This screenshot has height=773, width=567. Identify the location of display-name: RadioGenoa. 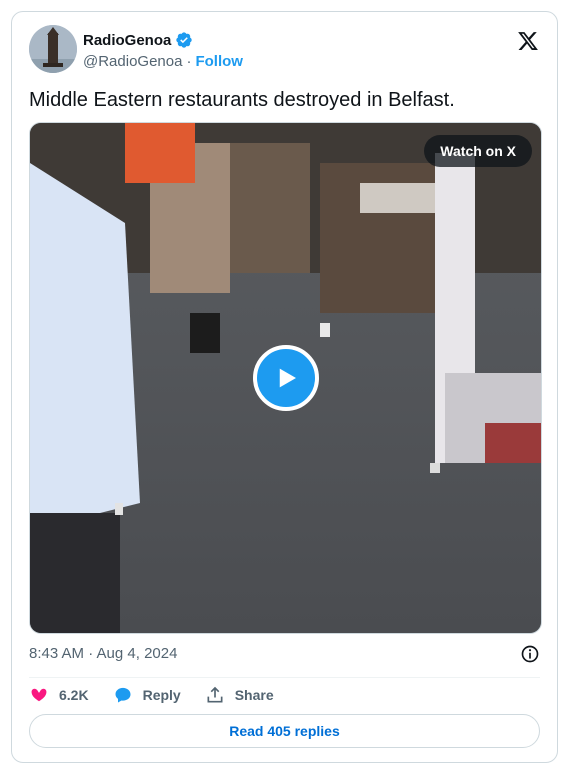
(127, 40).